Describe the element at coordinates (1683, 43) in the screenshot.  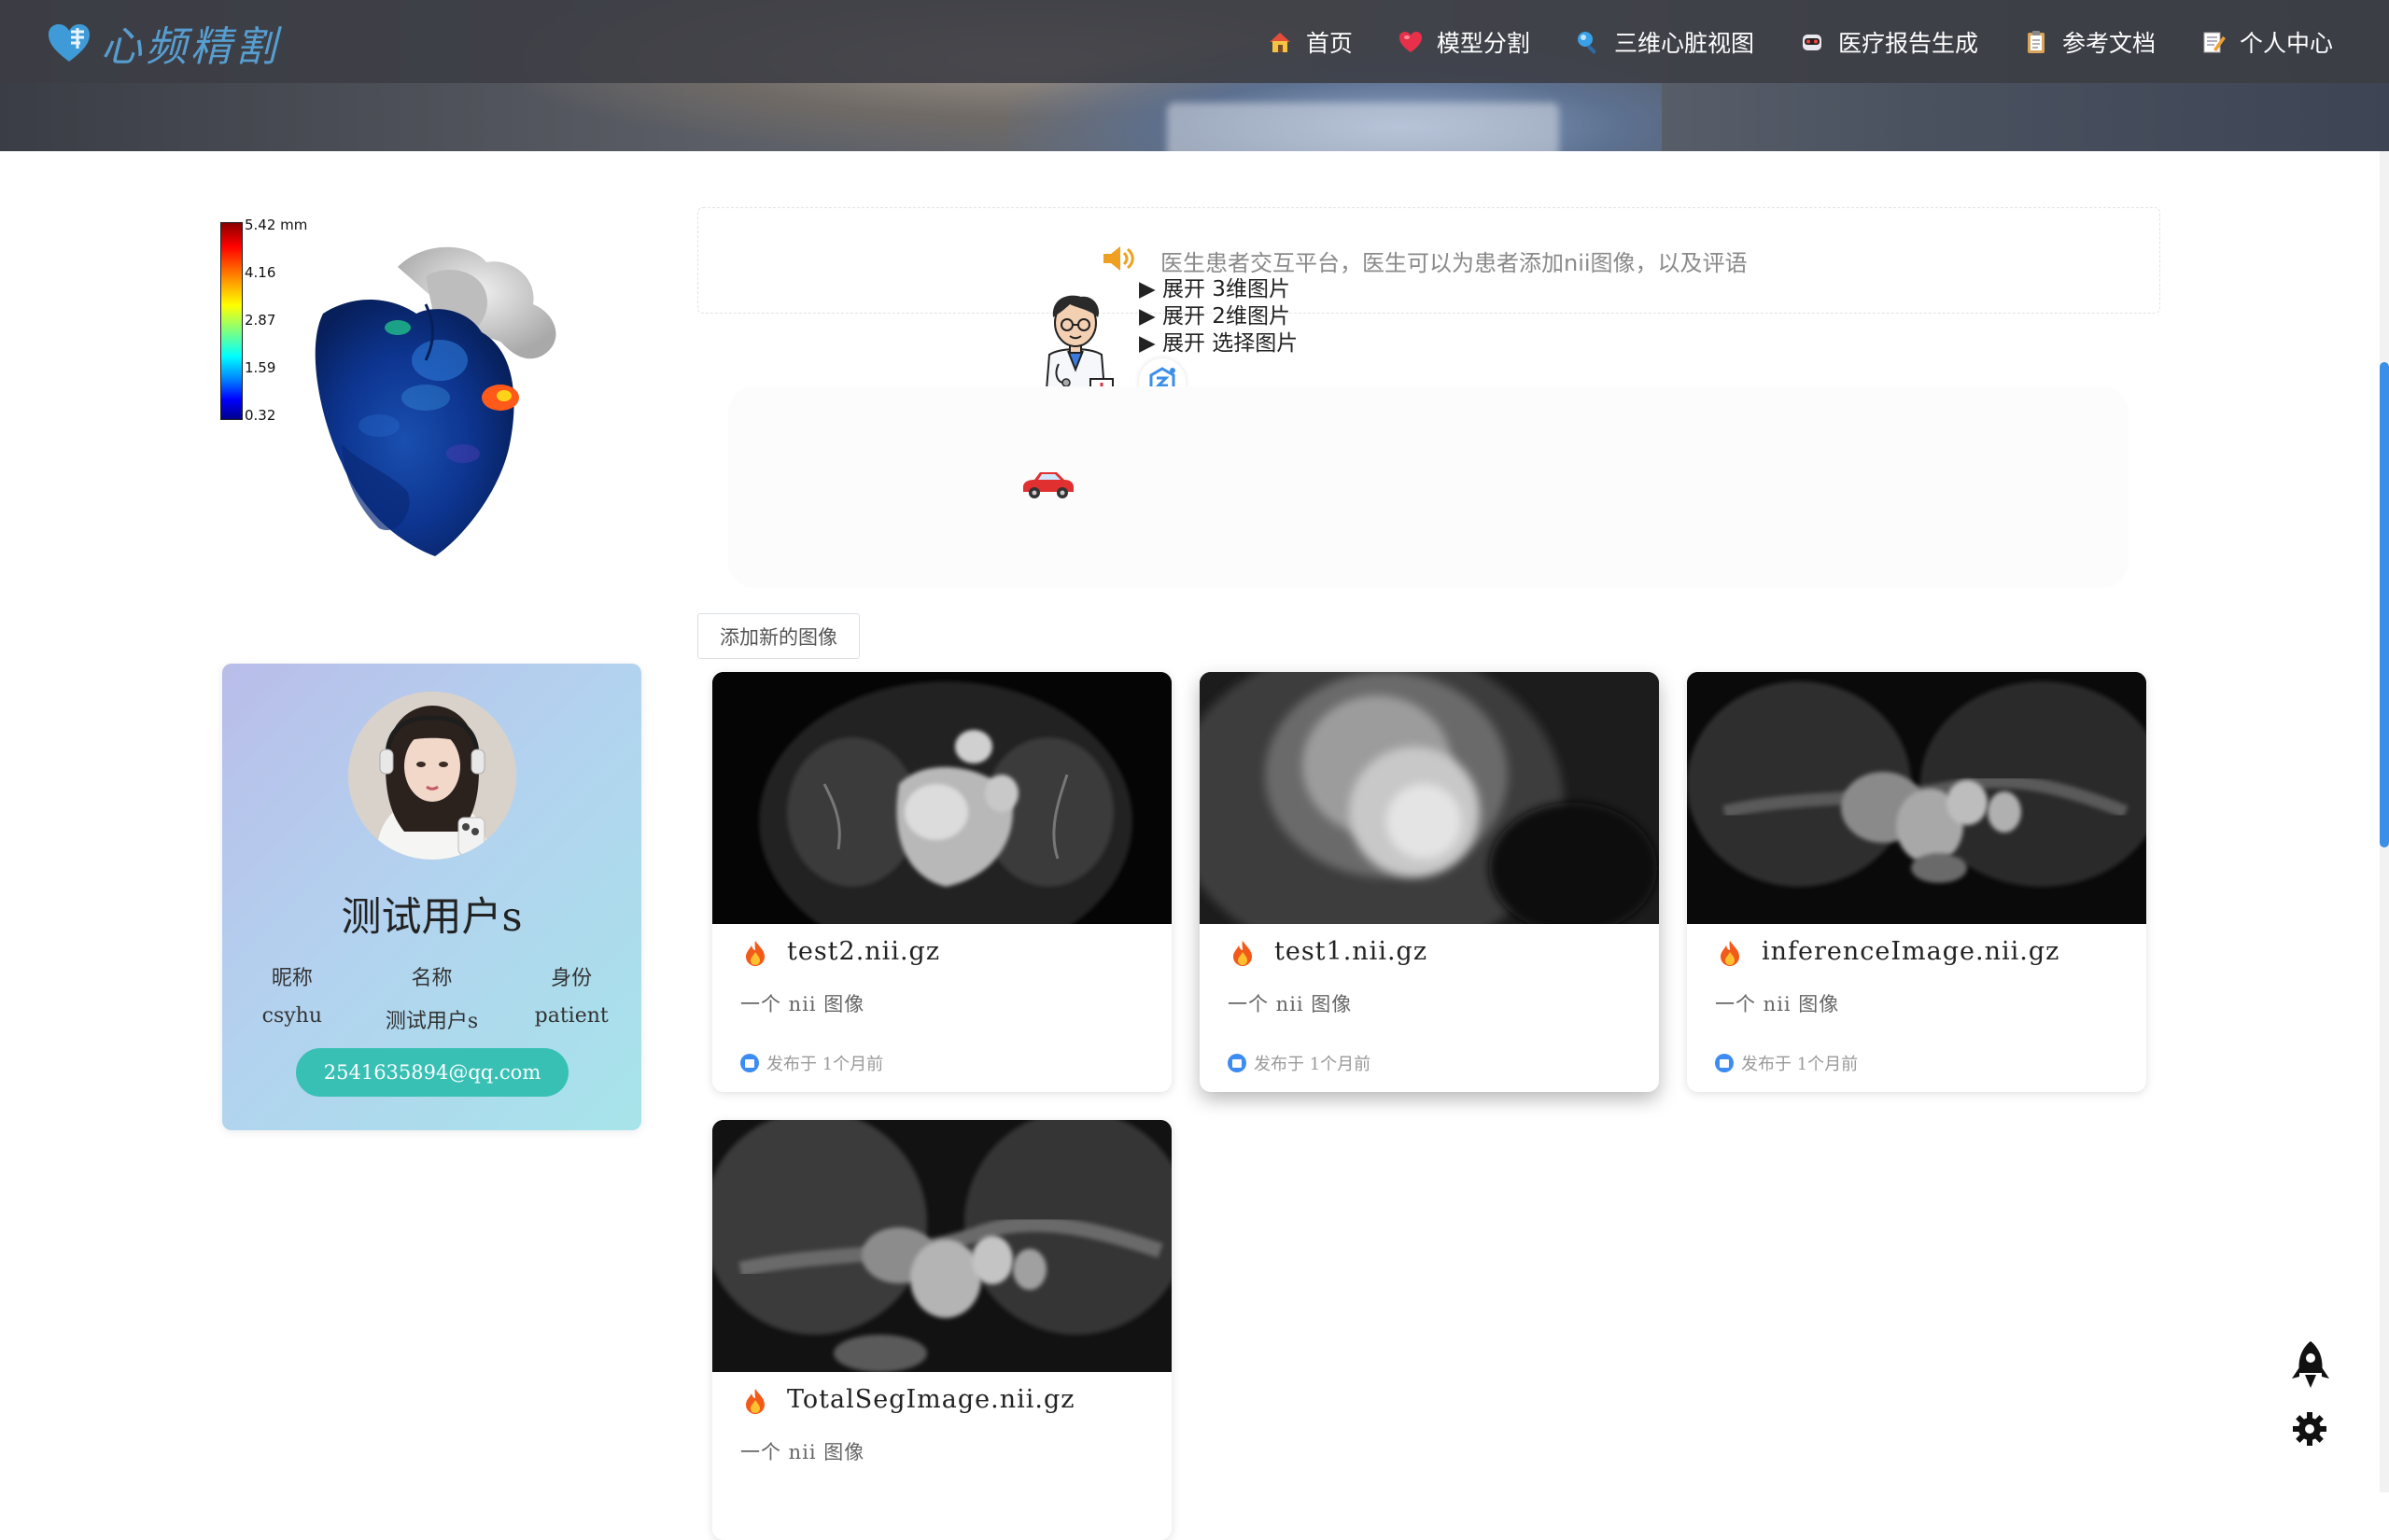
I see `nav-3d-view-label: 三维心脏视图` at that location.